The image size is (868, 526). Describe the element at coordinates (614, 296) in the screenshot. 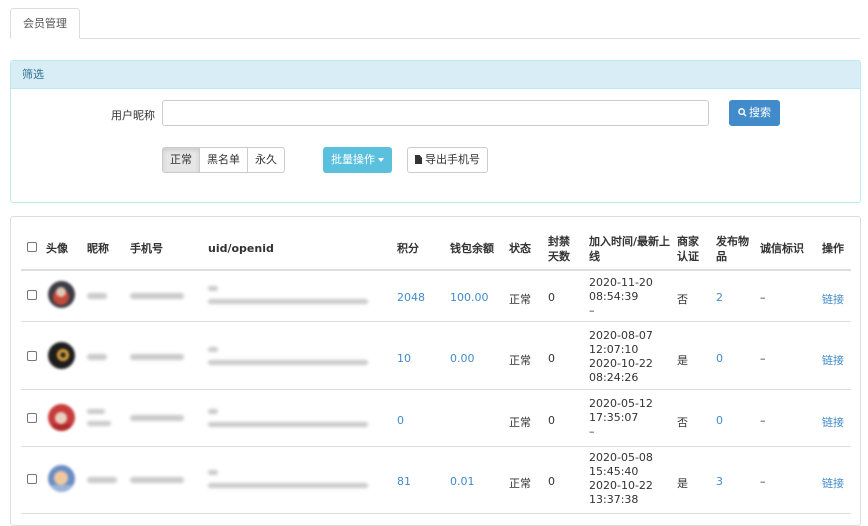

I see `join-time-clock: 08:54:39` at that location.